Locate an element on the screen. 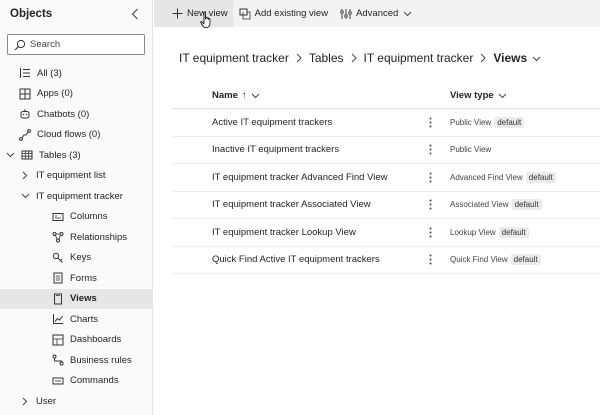 The width and height of the screenshot is (600, 415). tree-item-all: All (3) is located at coordinates (76, 73).